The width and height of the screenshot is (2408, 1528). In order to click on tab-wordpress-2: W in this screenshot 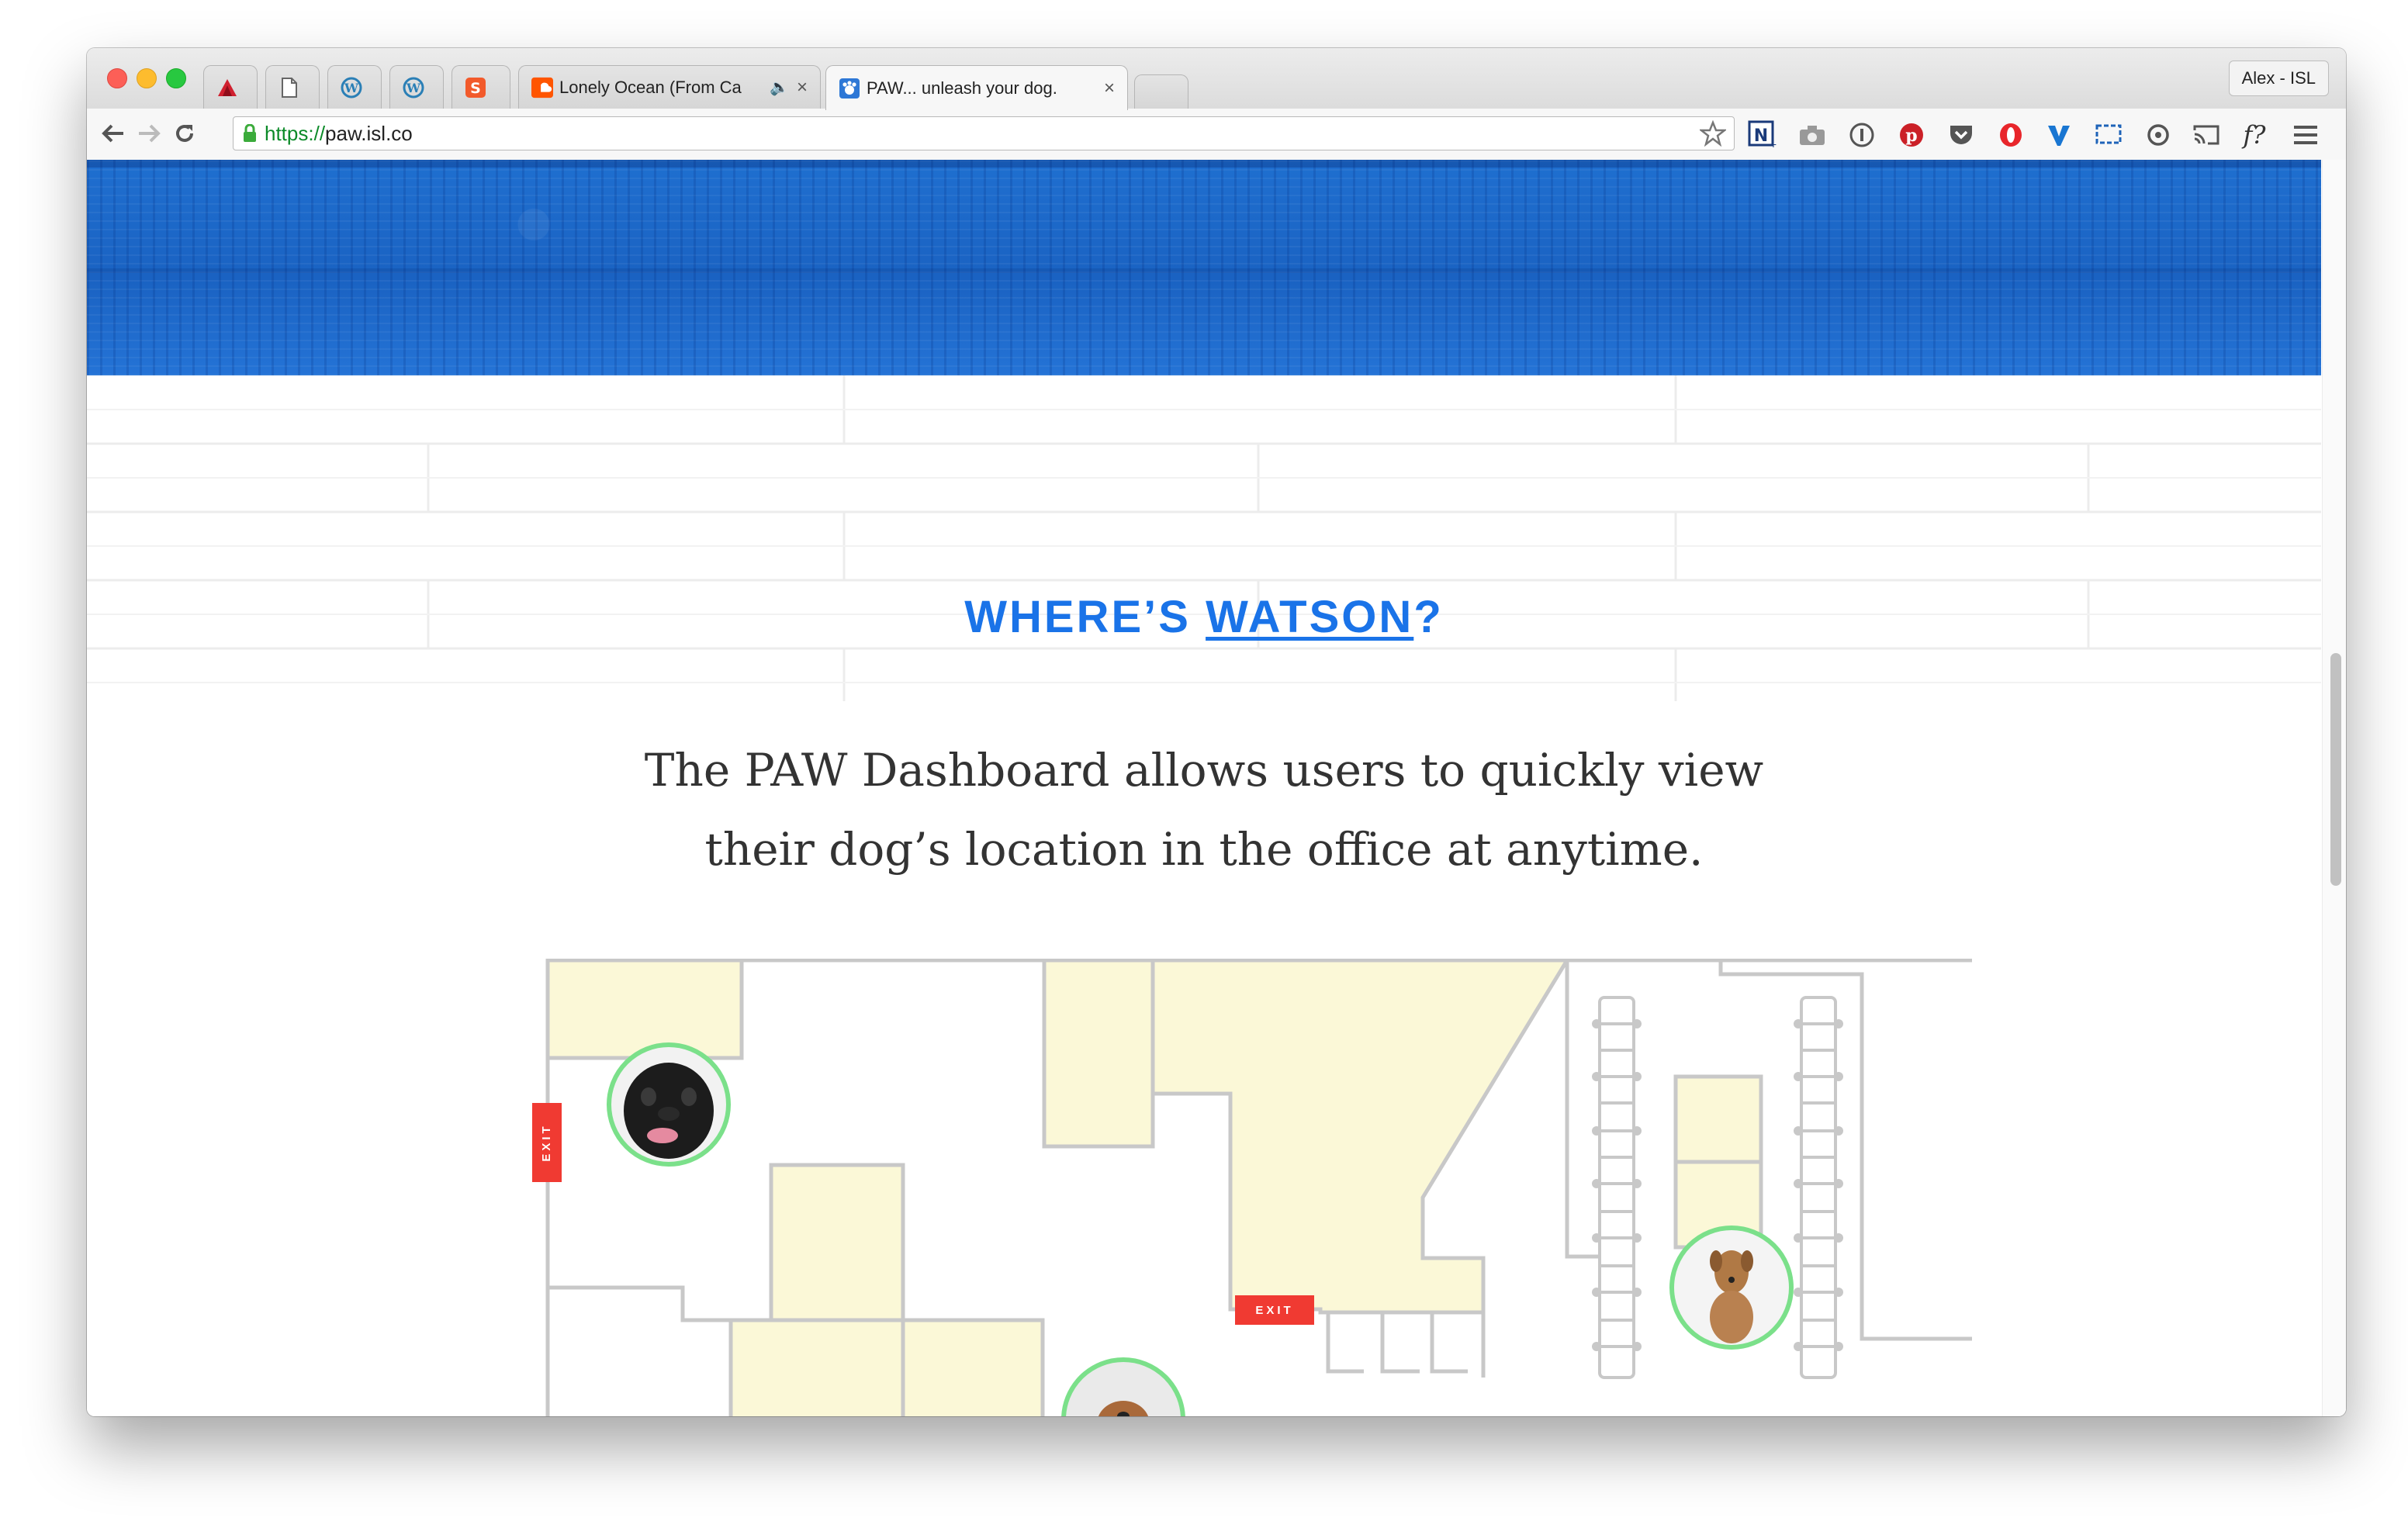, I will do `click(417, 87)`.